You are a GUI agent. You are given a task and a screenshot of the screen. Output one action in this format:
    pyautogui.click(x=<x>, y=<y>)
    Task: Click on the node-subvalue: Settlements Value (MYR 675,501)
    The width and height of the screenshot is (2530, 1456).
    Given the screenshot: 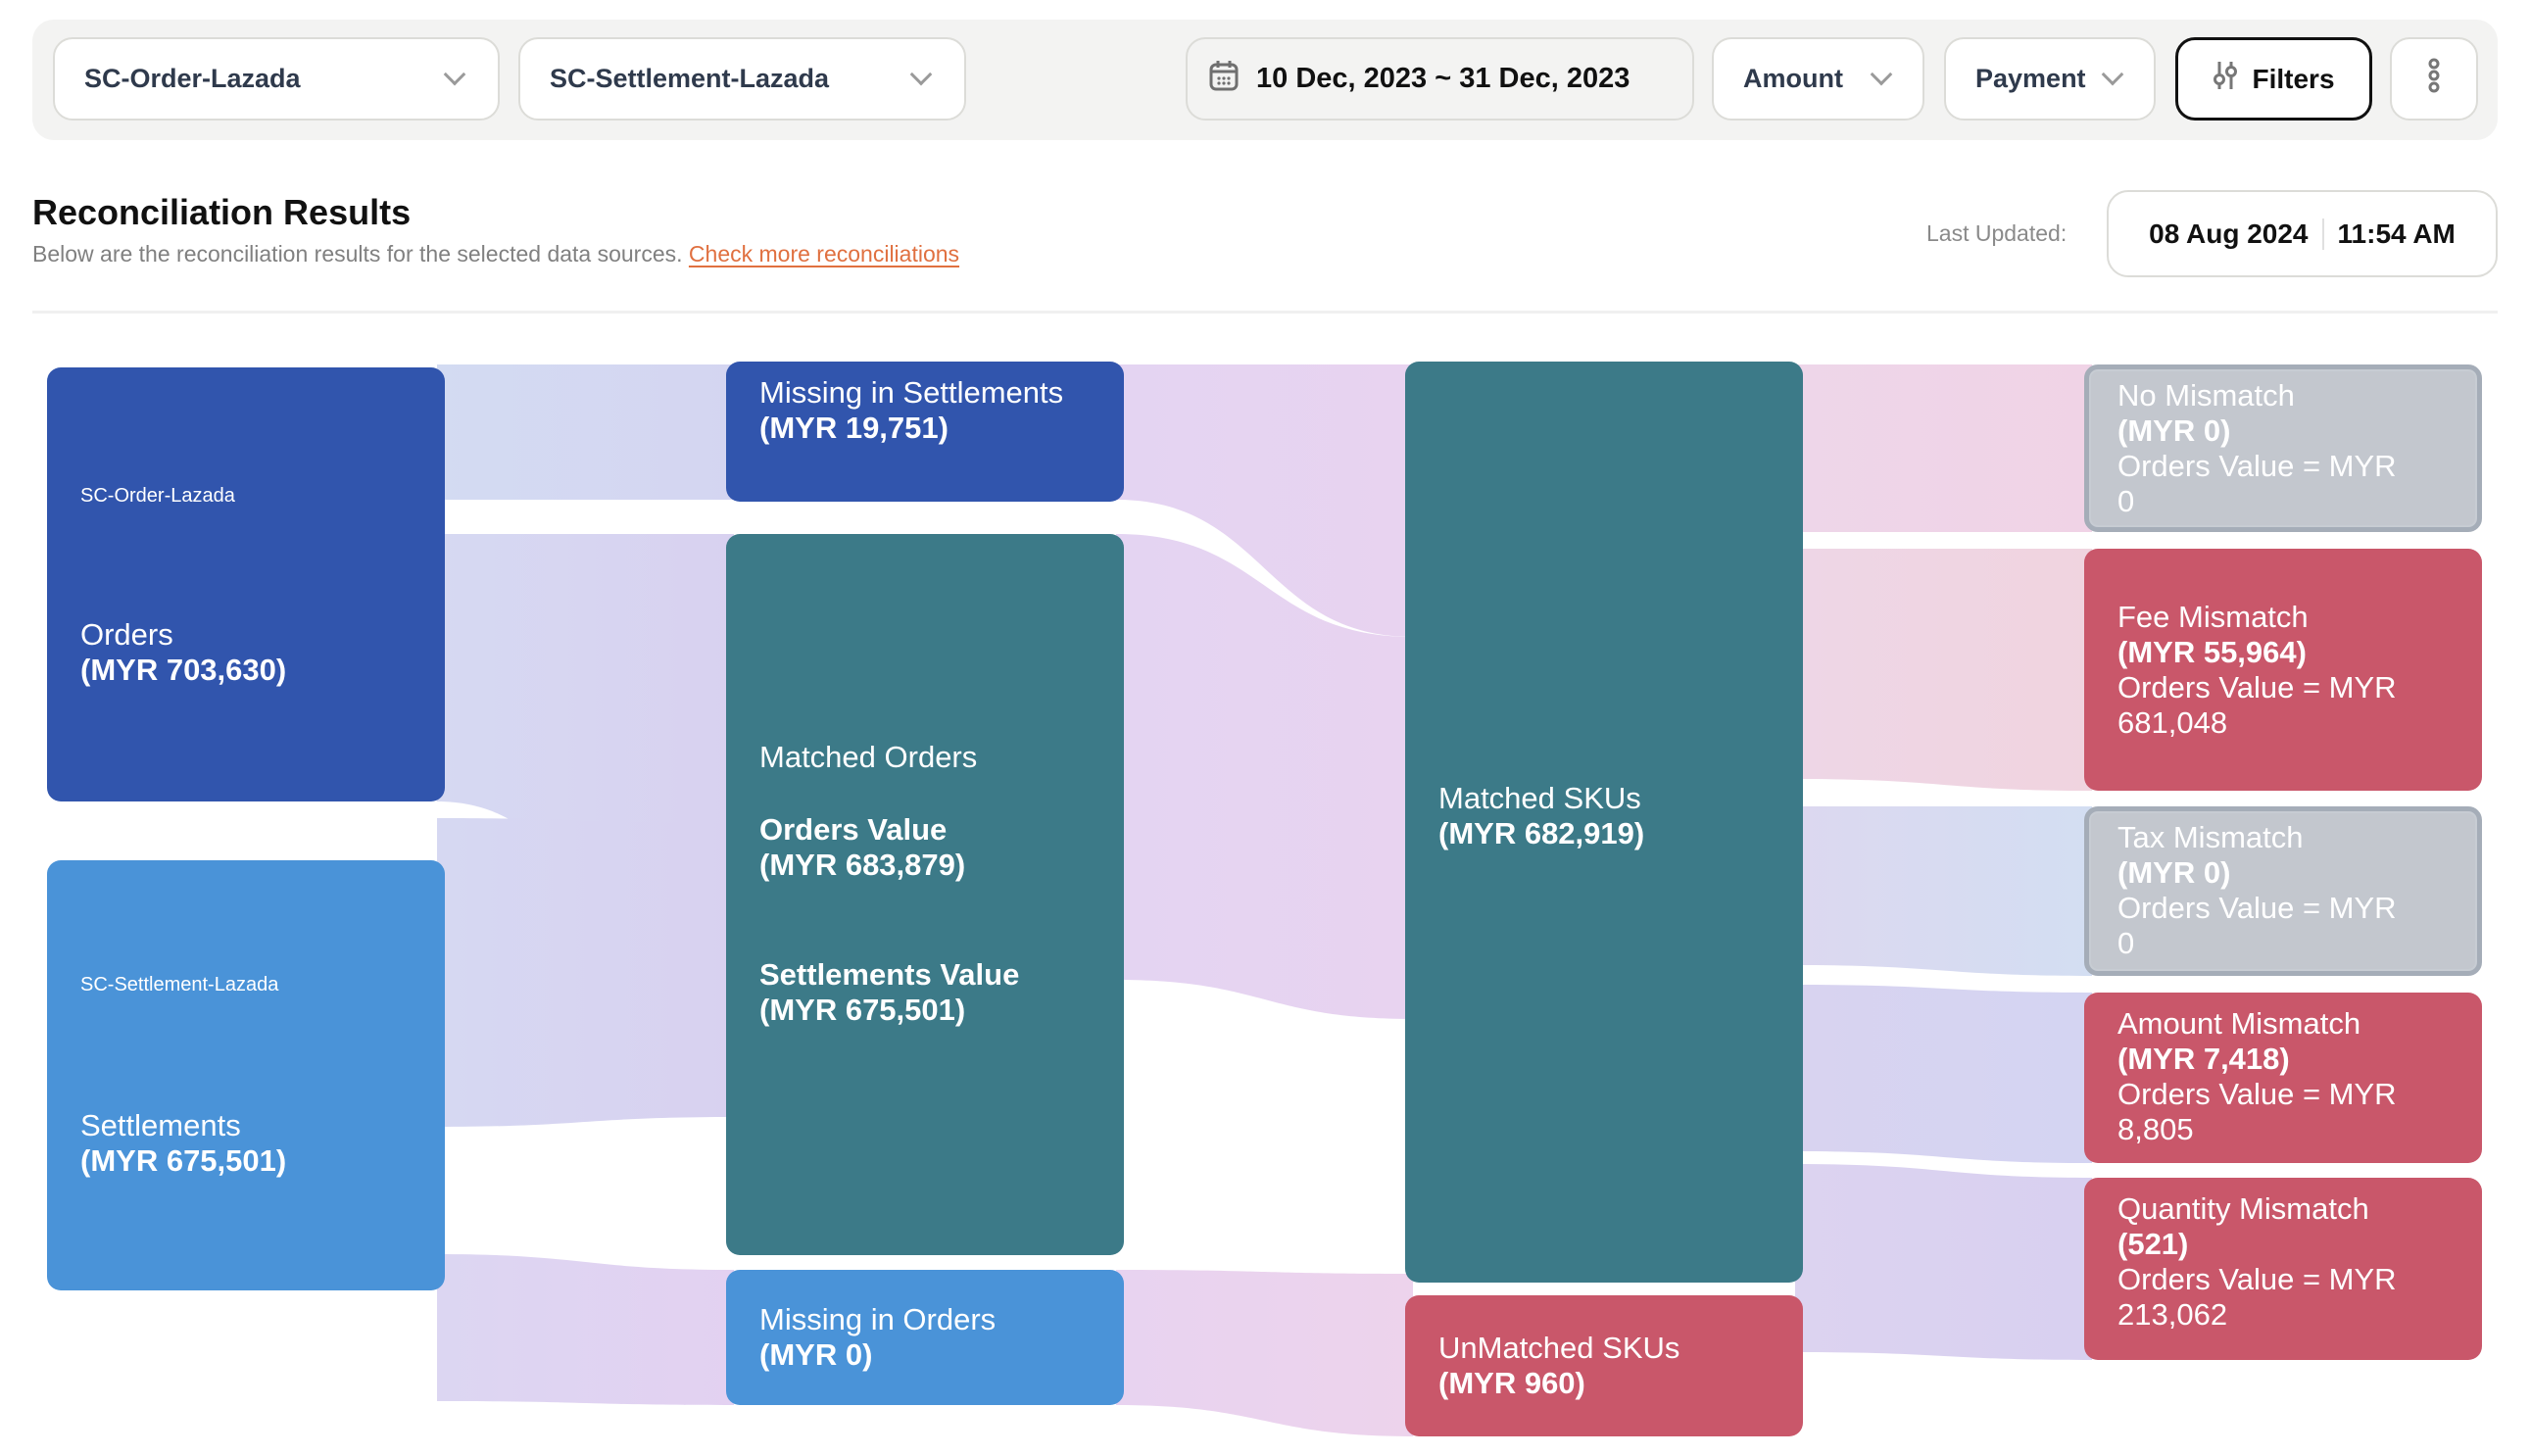 What is the action you would take?
    pyautogui.click(x=925, y=992)
    